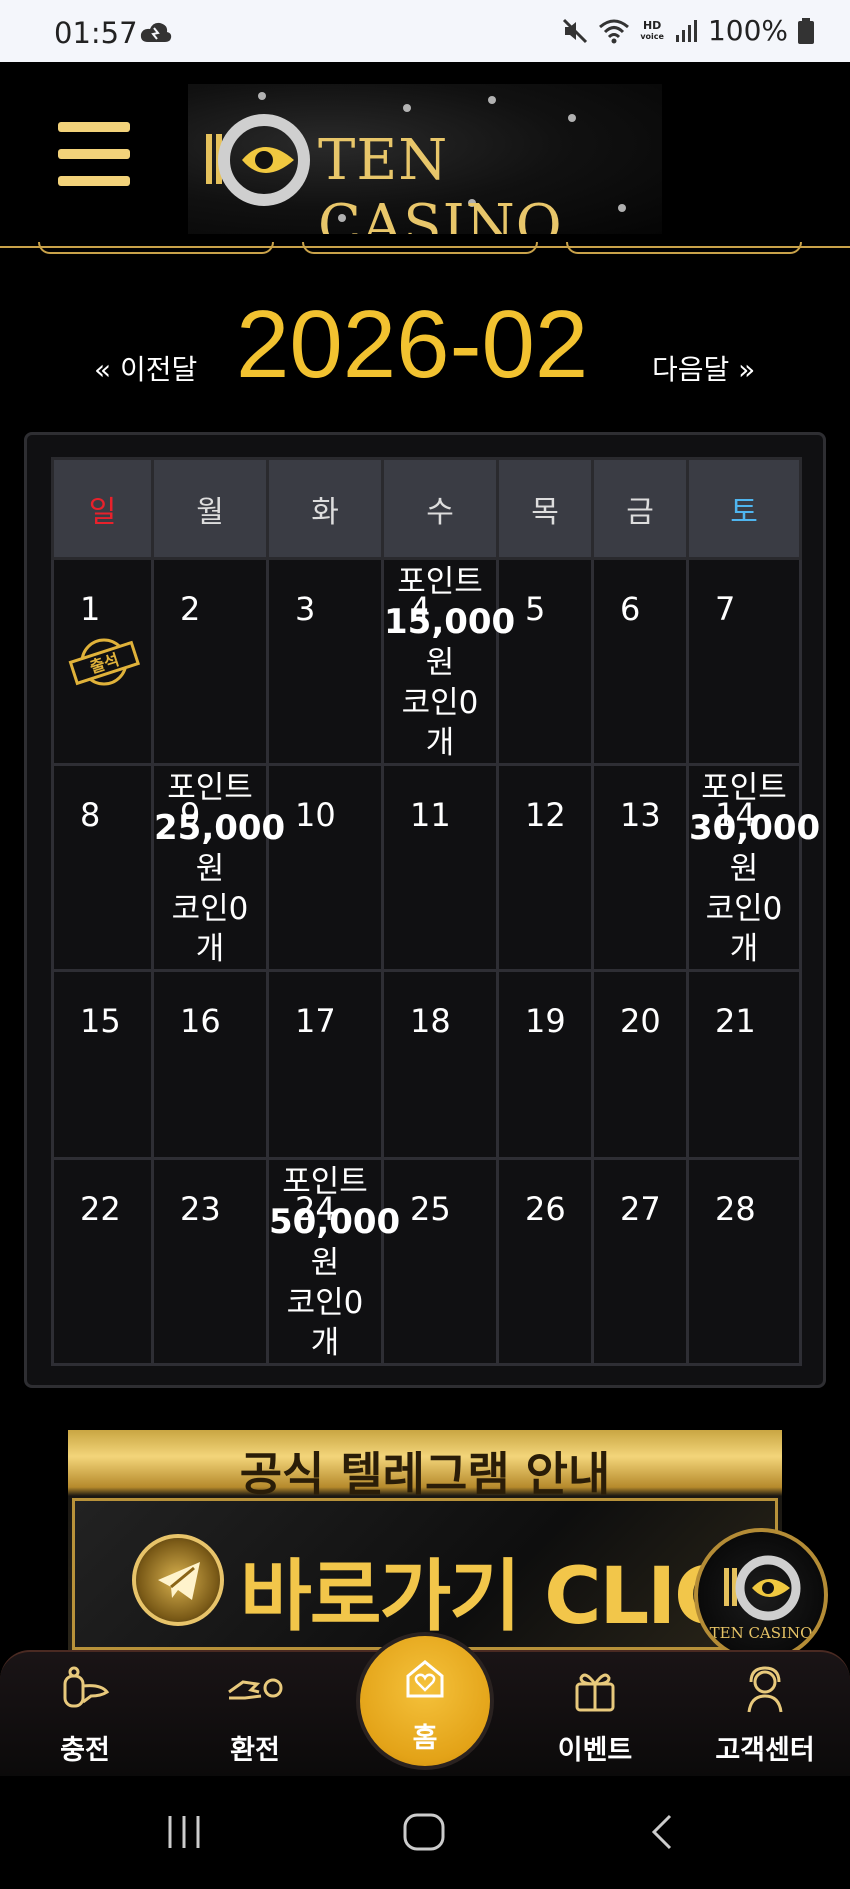 The image size is (850, 1889). What do you see at coordinates (545, 815) in the screenshot?
I see `day-number: 12` at bounding box center [545, 815].